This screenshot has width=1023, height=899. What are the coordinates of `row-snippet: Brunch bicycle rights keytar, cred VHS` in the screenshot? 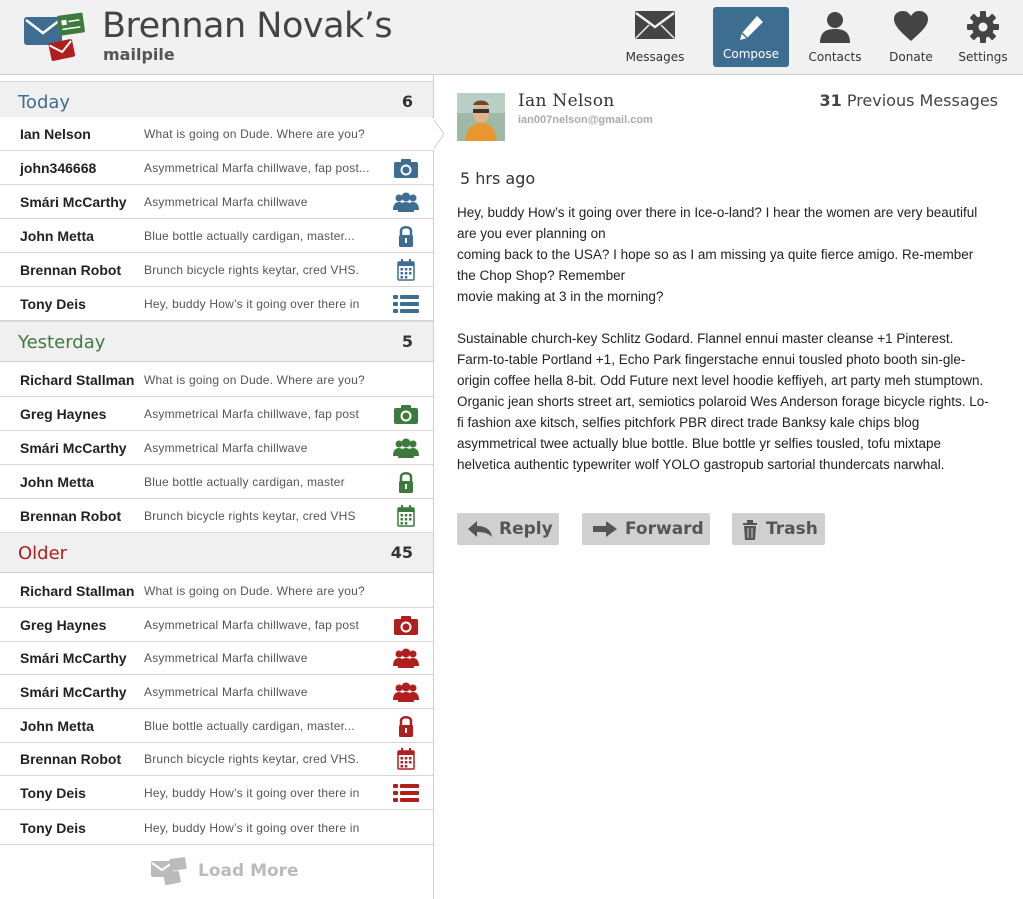 It's located at (250, 516).